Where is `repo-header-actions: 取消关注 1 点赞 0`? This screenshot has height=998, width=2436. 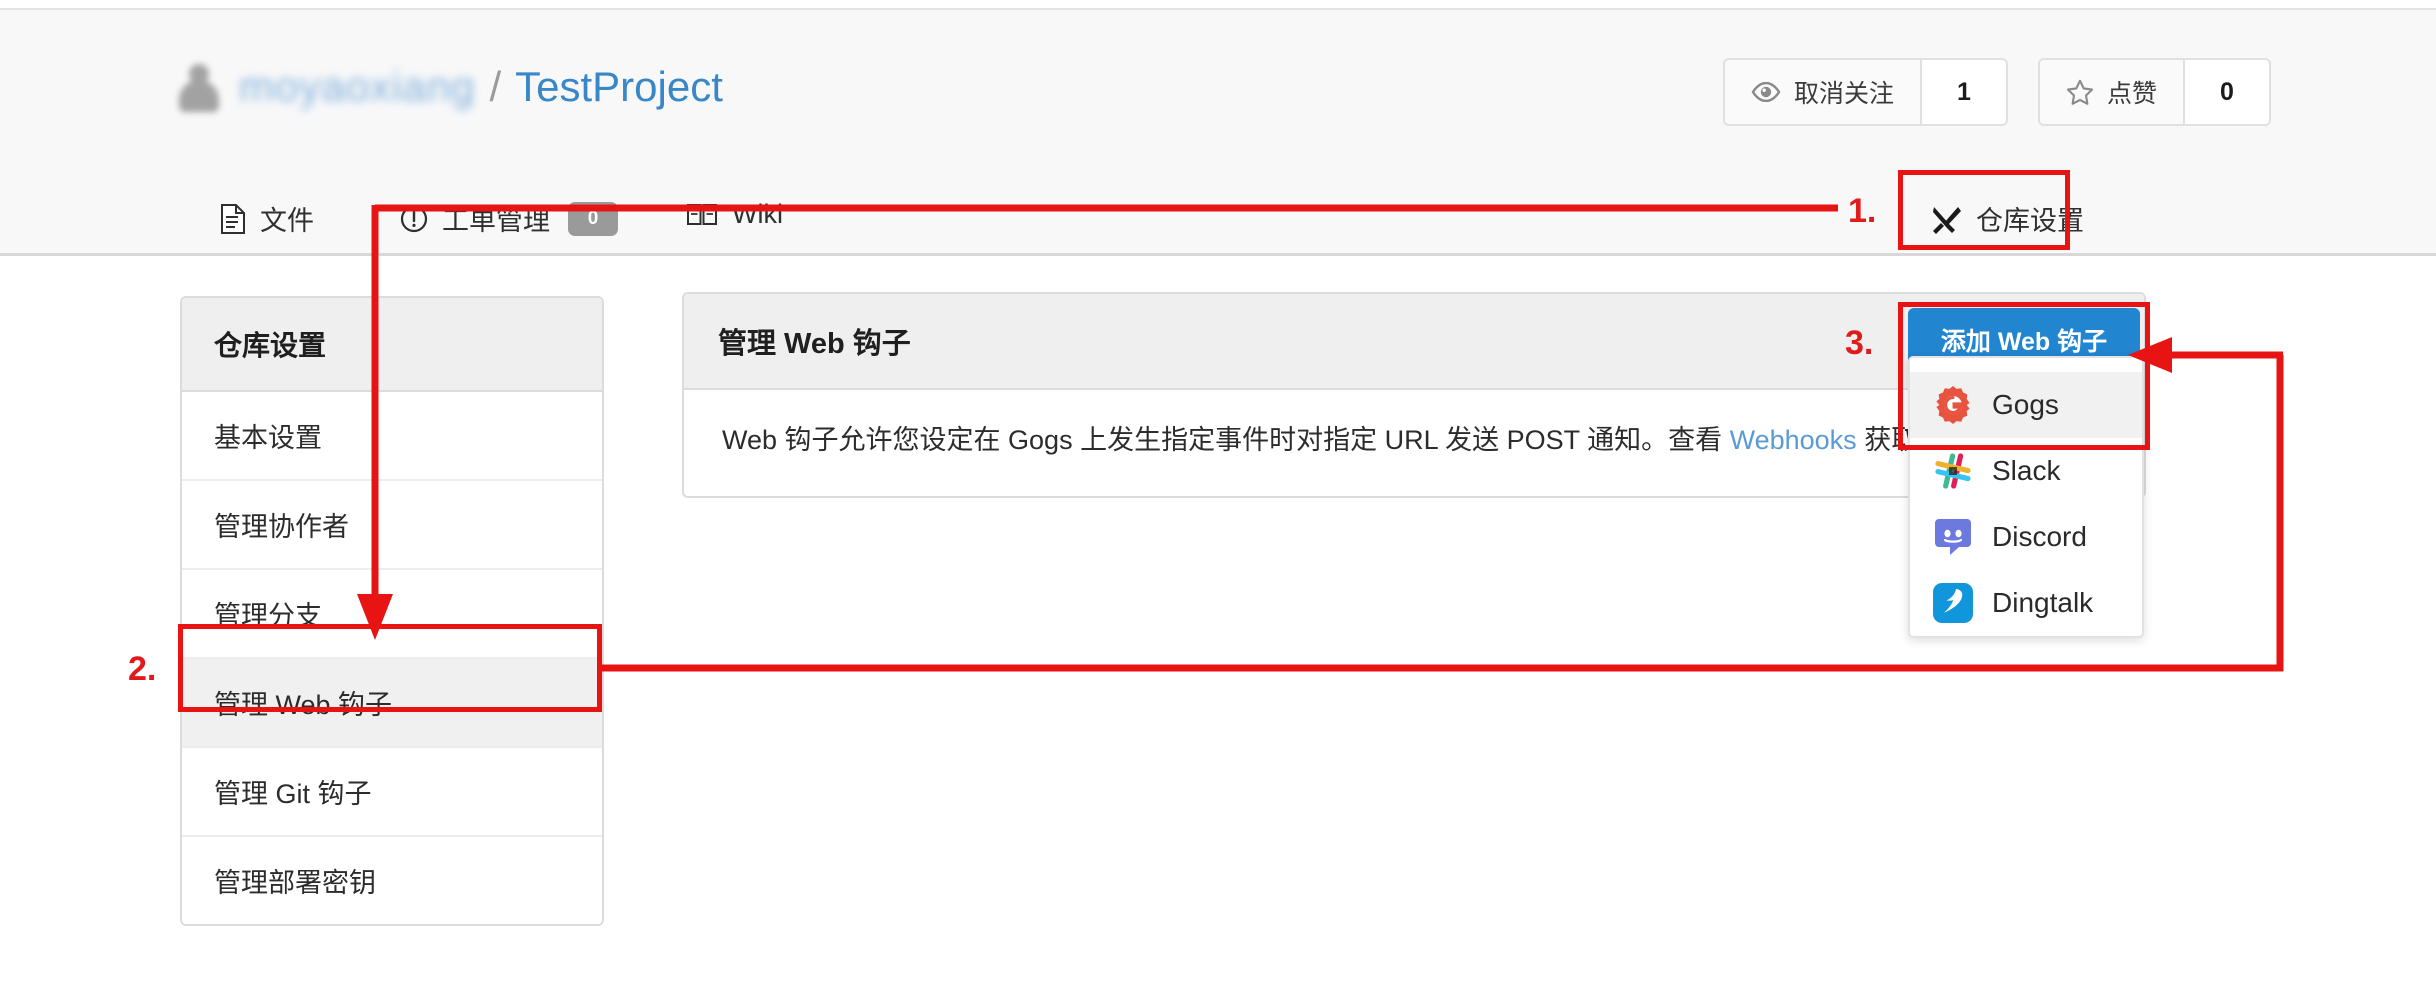 repo-header-actions: 取消关注 1 点赞 0 is located at coordinates (1996, 92).